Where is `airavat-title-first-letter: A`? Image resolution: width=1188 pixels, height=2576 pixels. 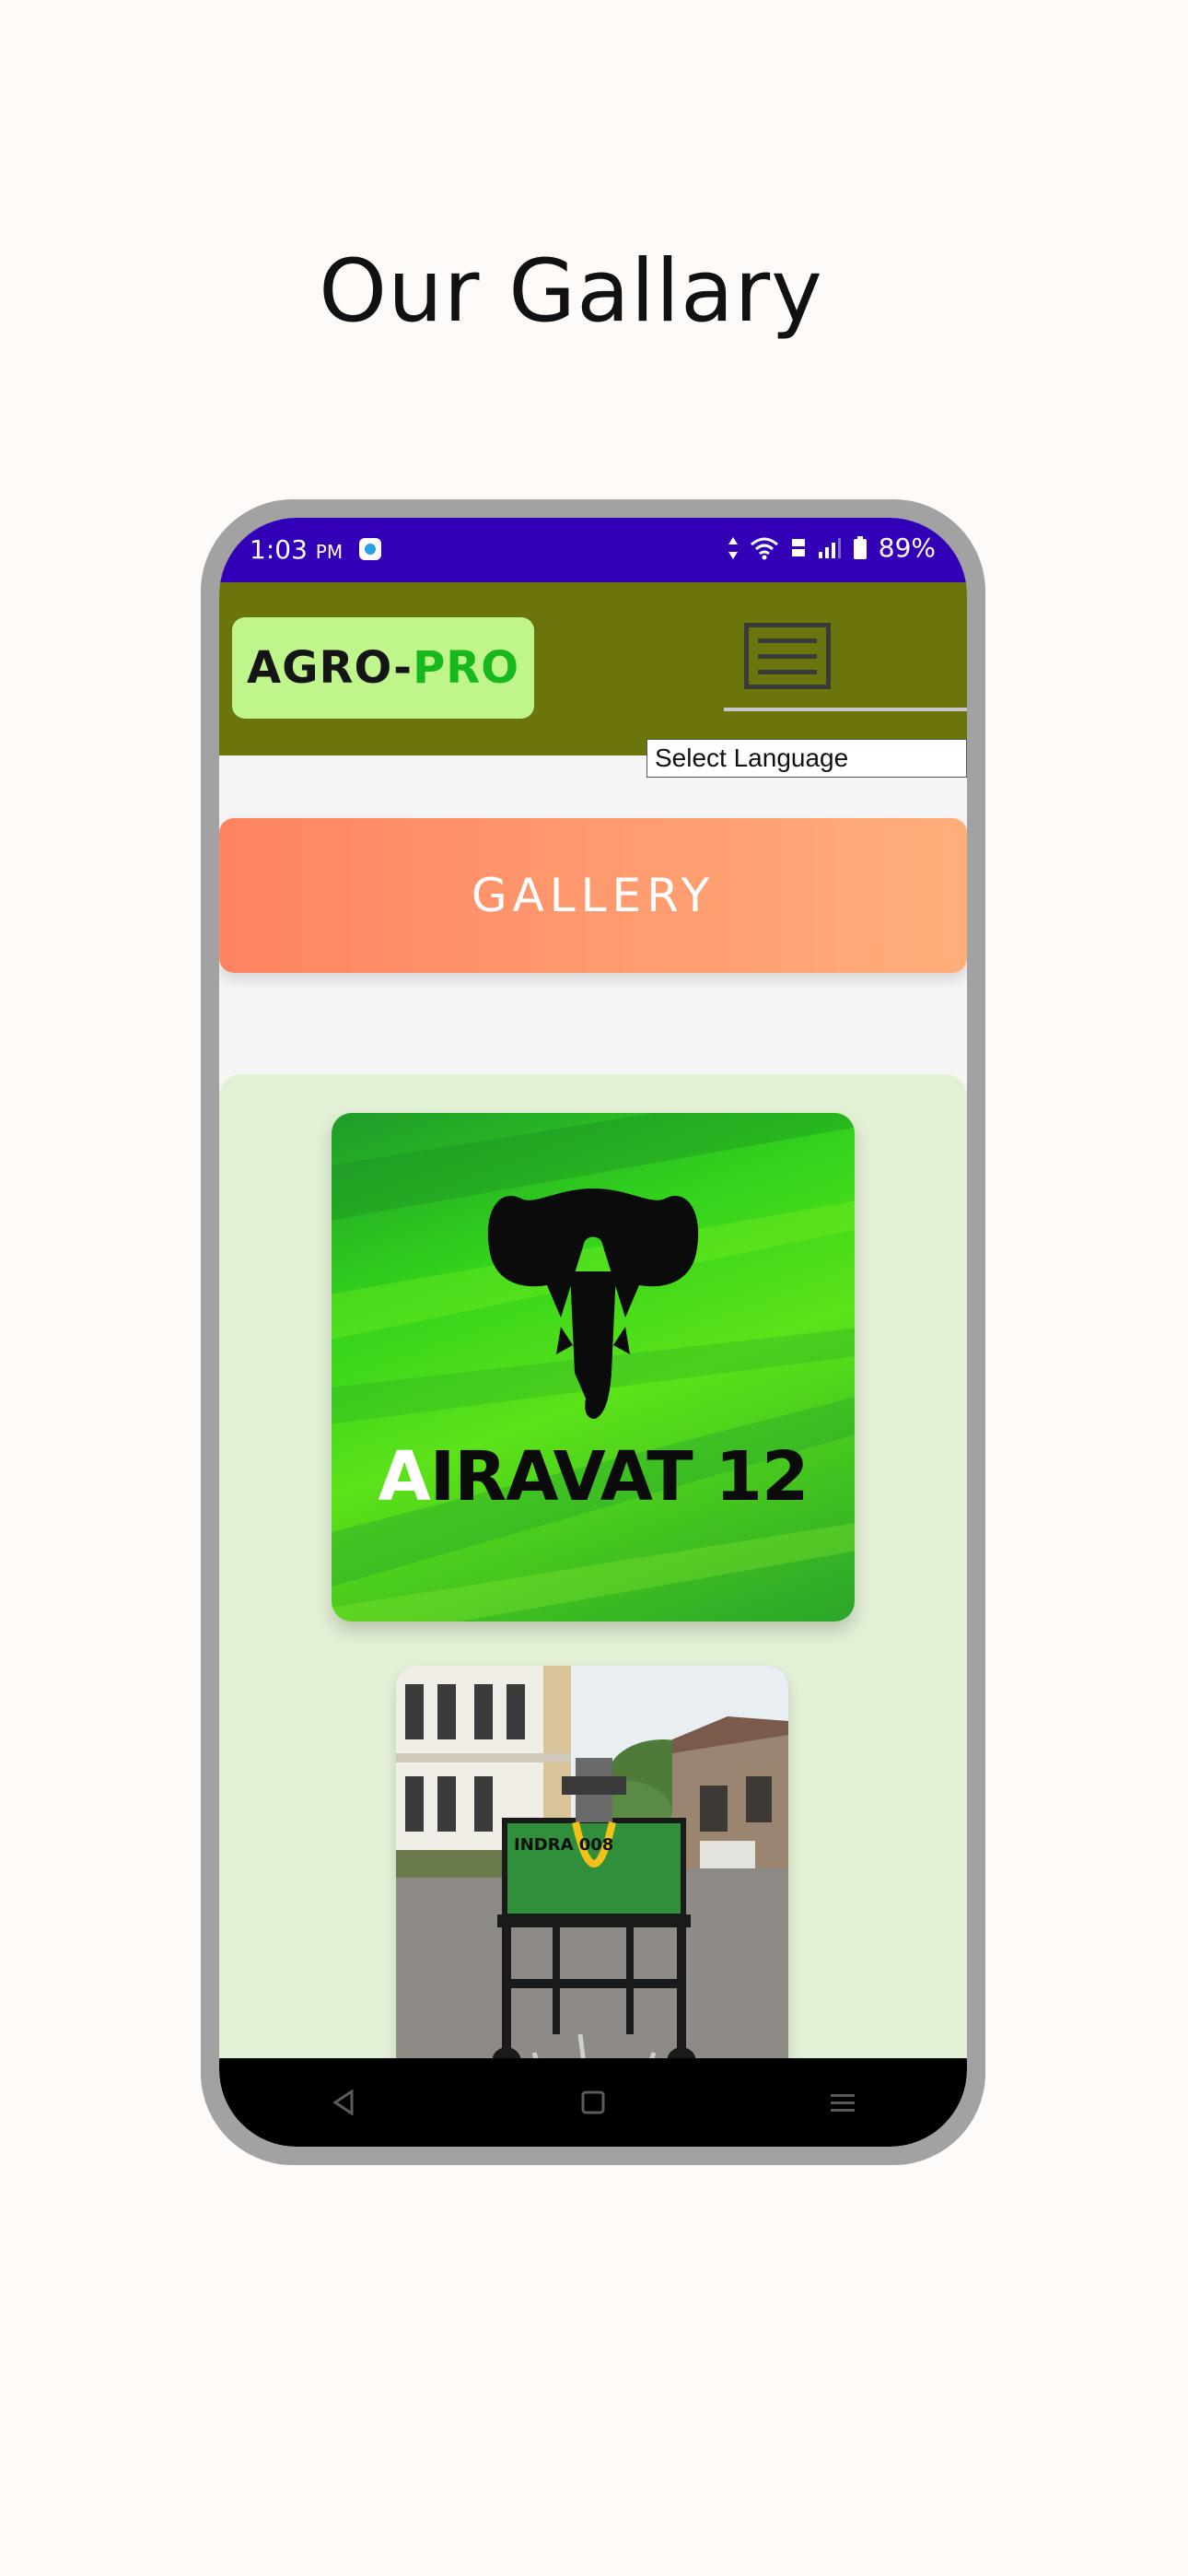 airavat-title-first-letter: A is located at coordinates (404, 1476).